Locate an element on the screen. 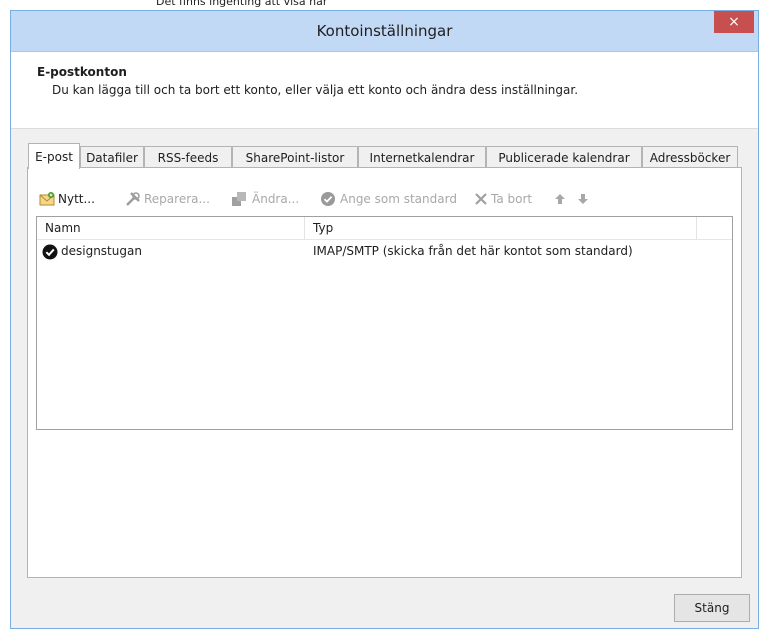  arrow-up-icon is located at coordinates (560, 199).